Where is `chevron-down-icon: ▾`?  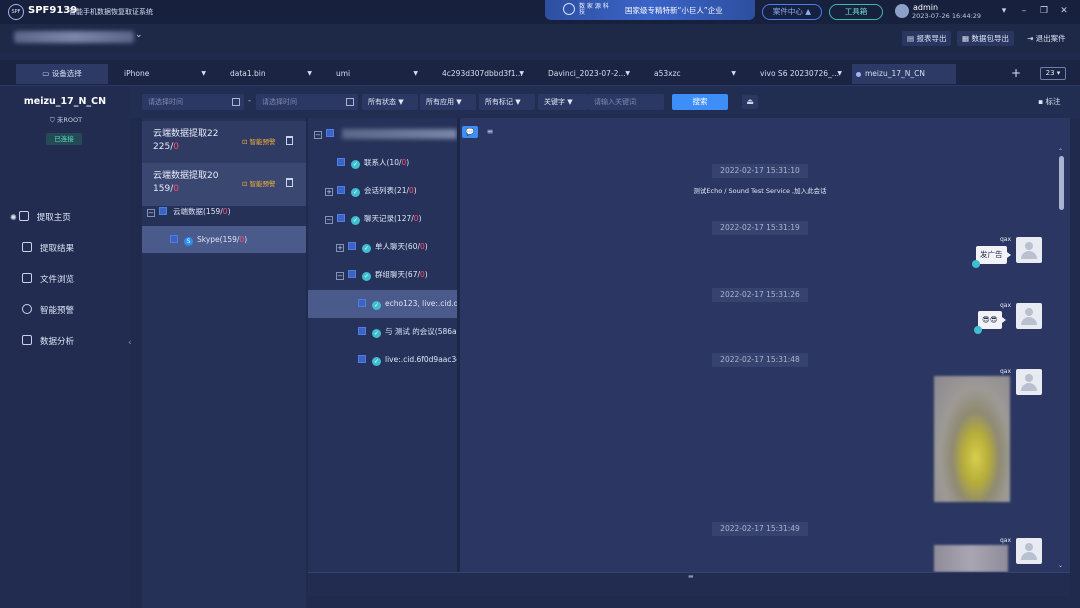
chevron-down-icon: ▾ is located at coordinates (1004, 11).